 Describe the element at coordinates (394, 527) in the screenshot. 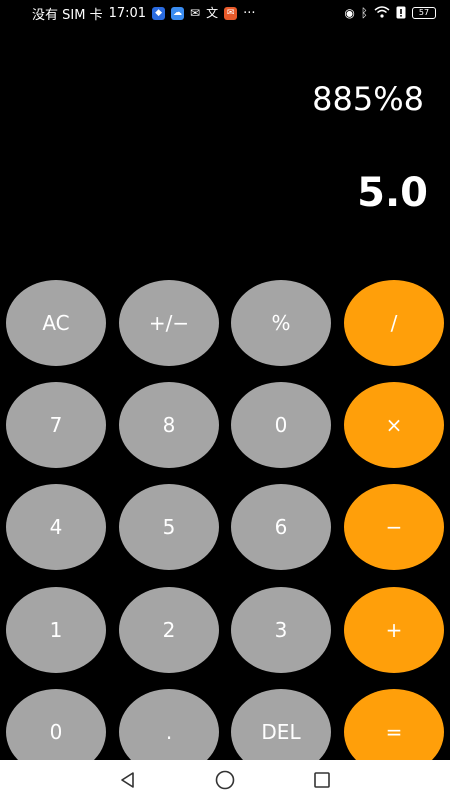

I see `minus-button: −` at that location.